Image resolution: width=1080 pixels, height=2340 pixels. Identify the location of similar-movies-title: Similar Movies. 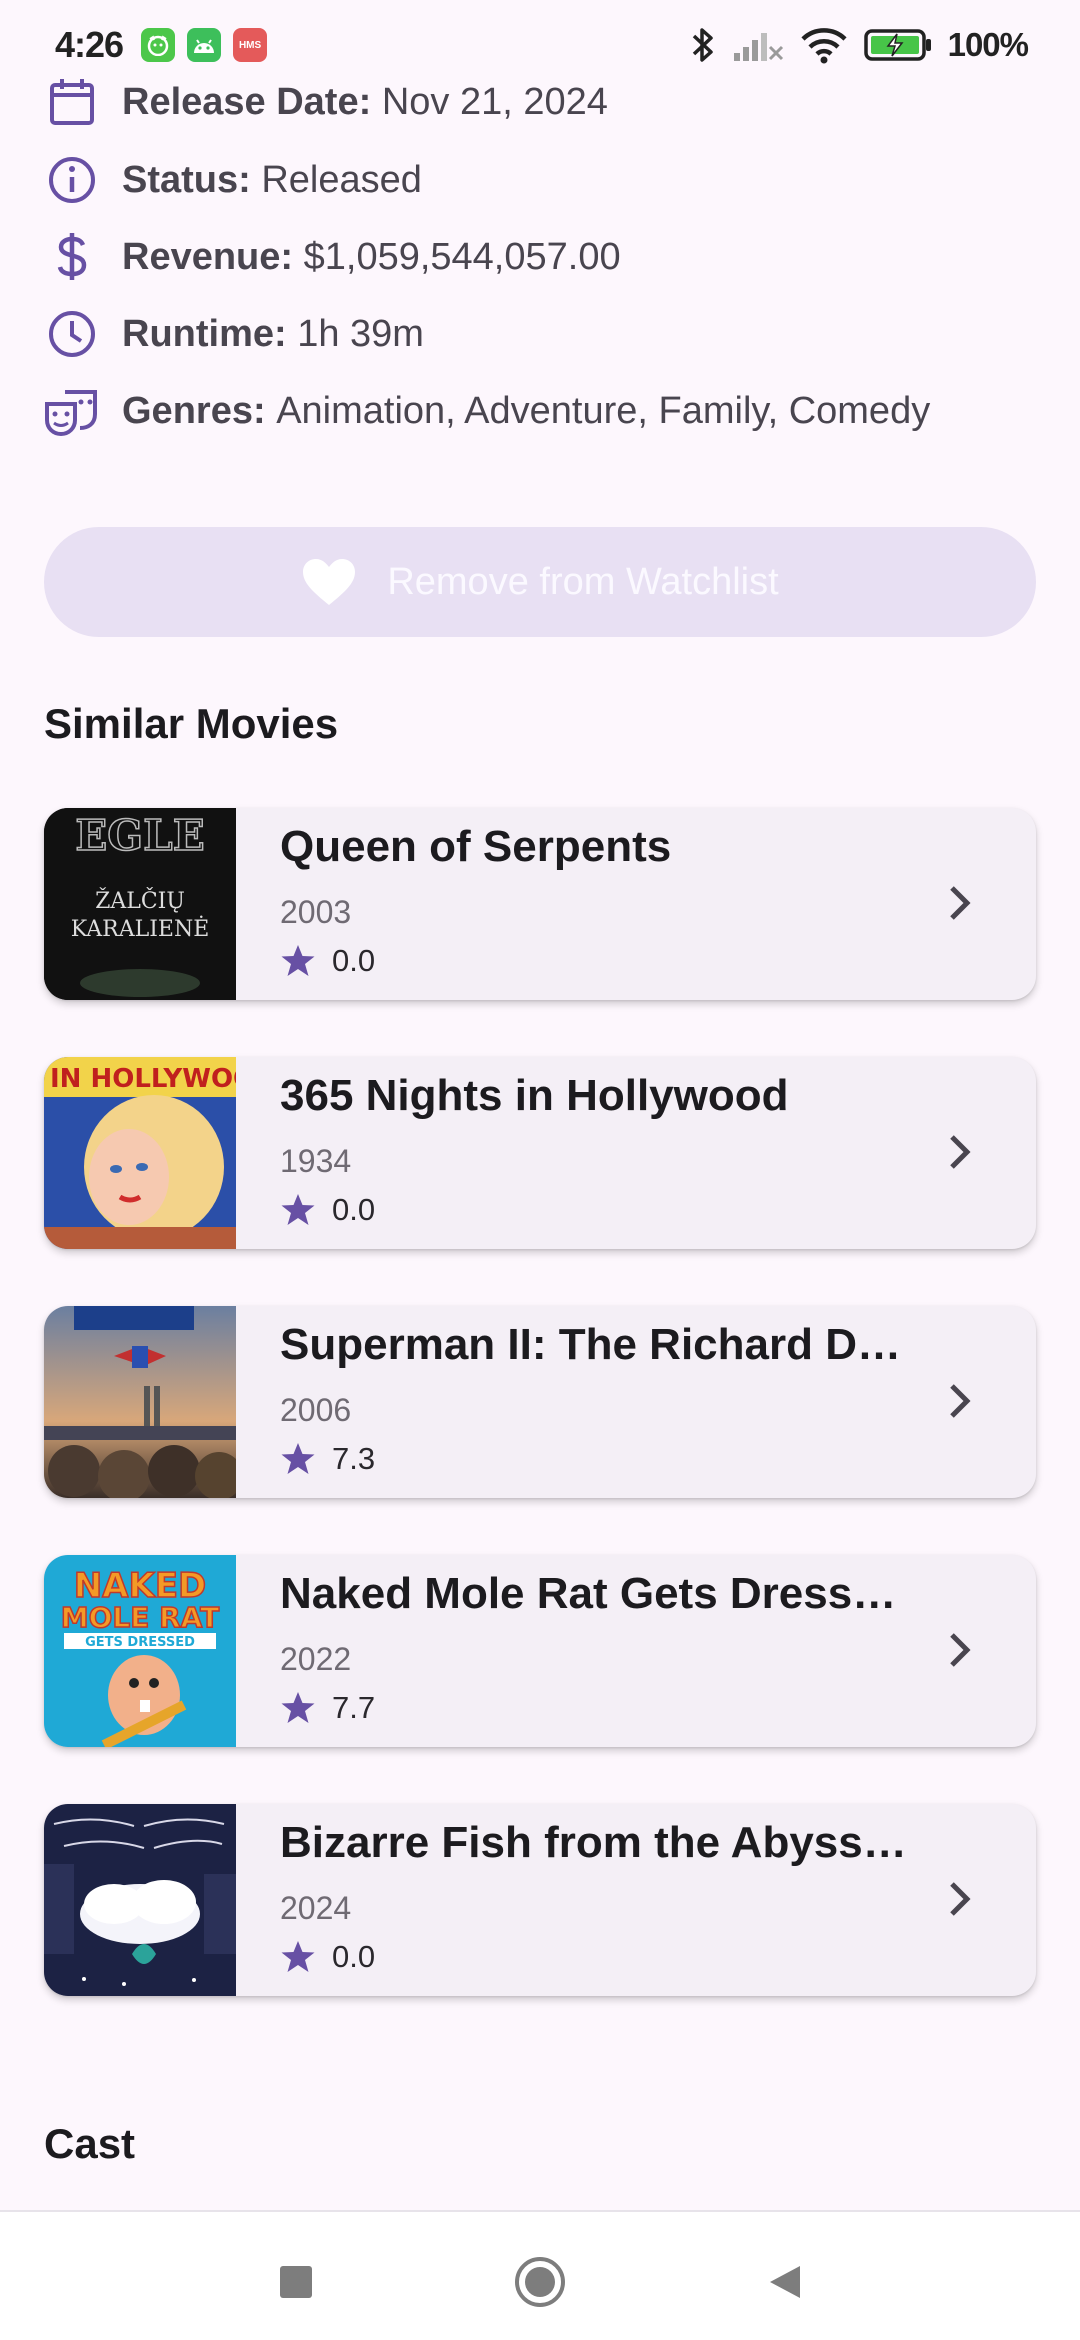
(191, 723).